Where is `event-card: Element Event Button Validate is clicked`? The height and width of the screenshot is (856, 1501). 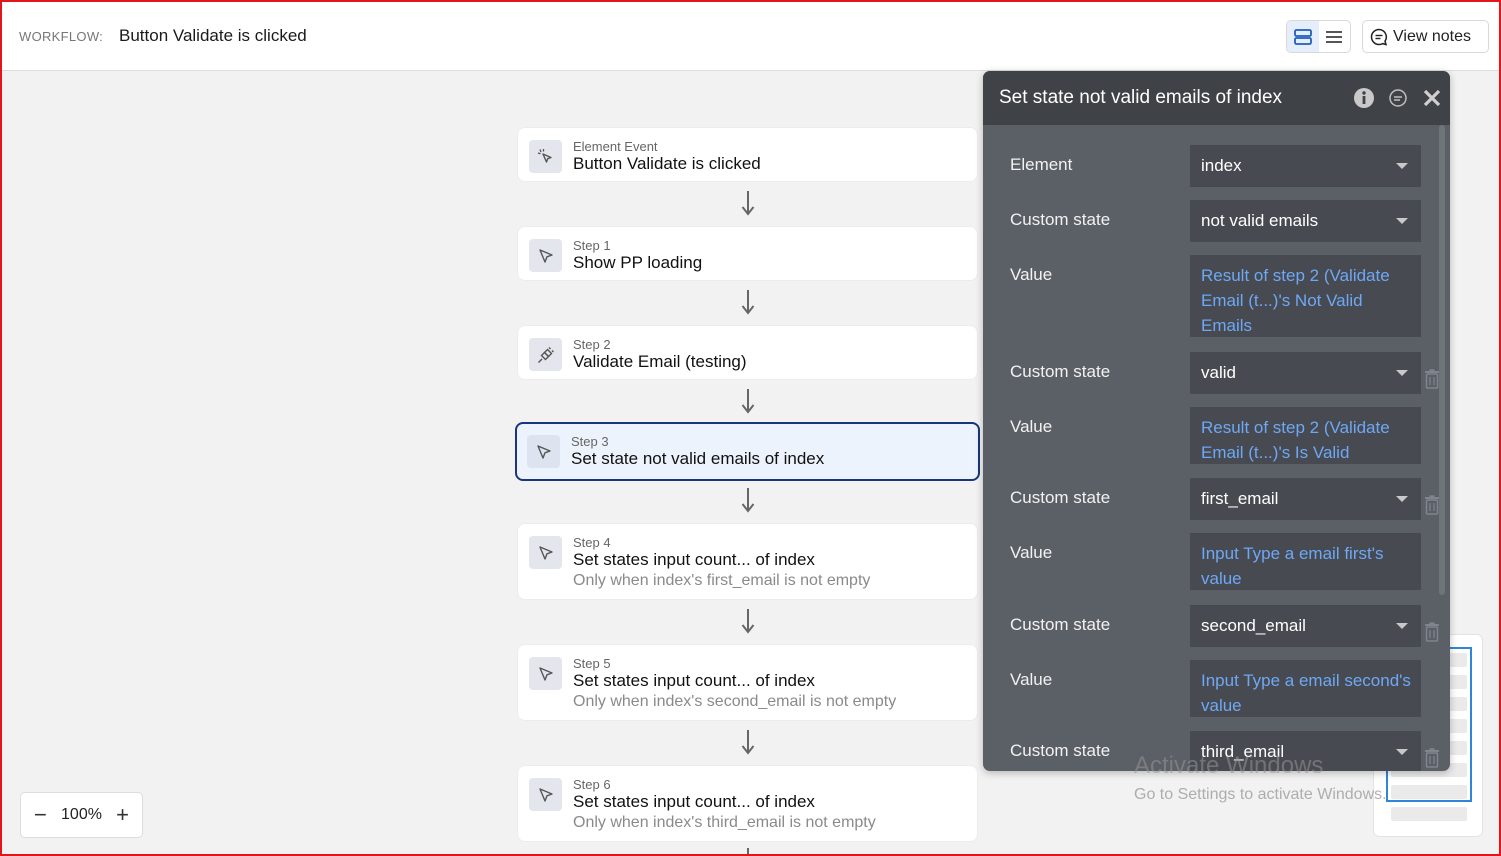 event-card: Element Event Button Validate is clicked is located at coordinates (747, 154).